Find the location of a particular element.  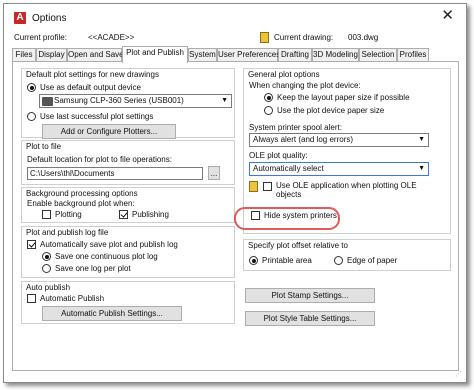

spool-alert-select: Always alert (and log errors) ▼ is located at coordinates (339, 140).